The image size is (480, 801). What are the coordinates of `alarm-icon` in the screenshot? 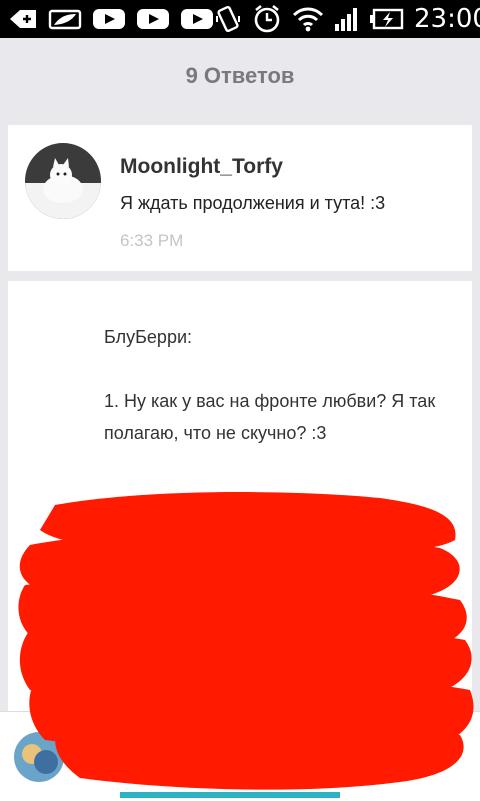 It's located at (267, 19).